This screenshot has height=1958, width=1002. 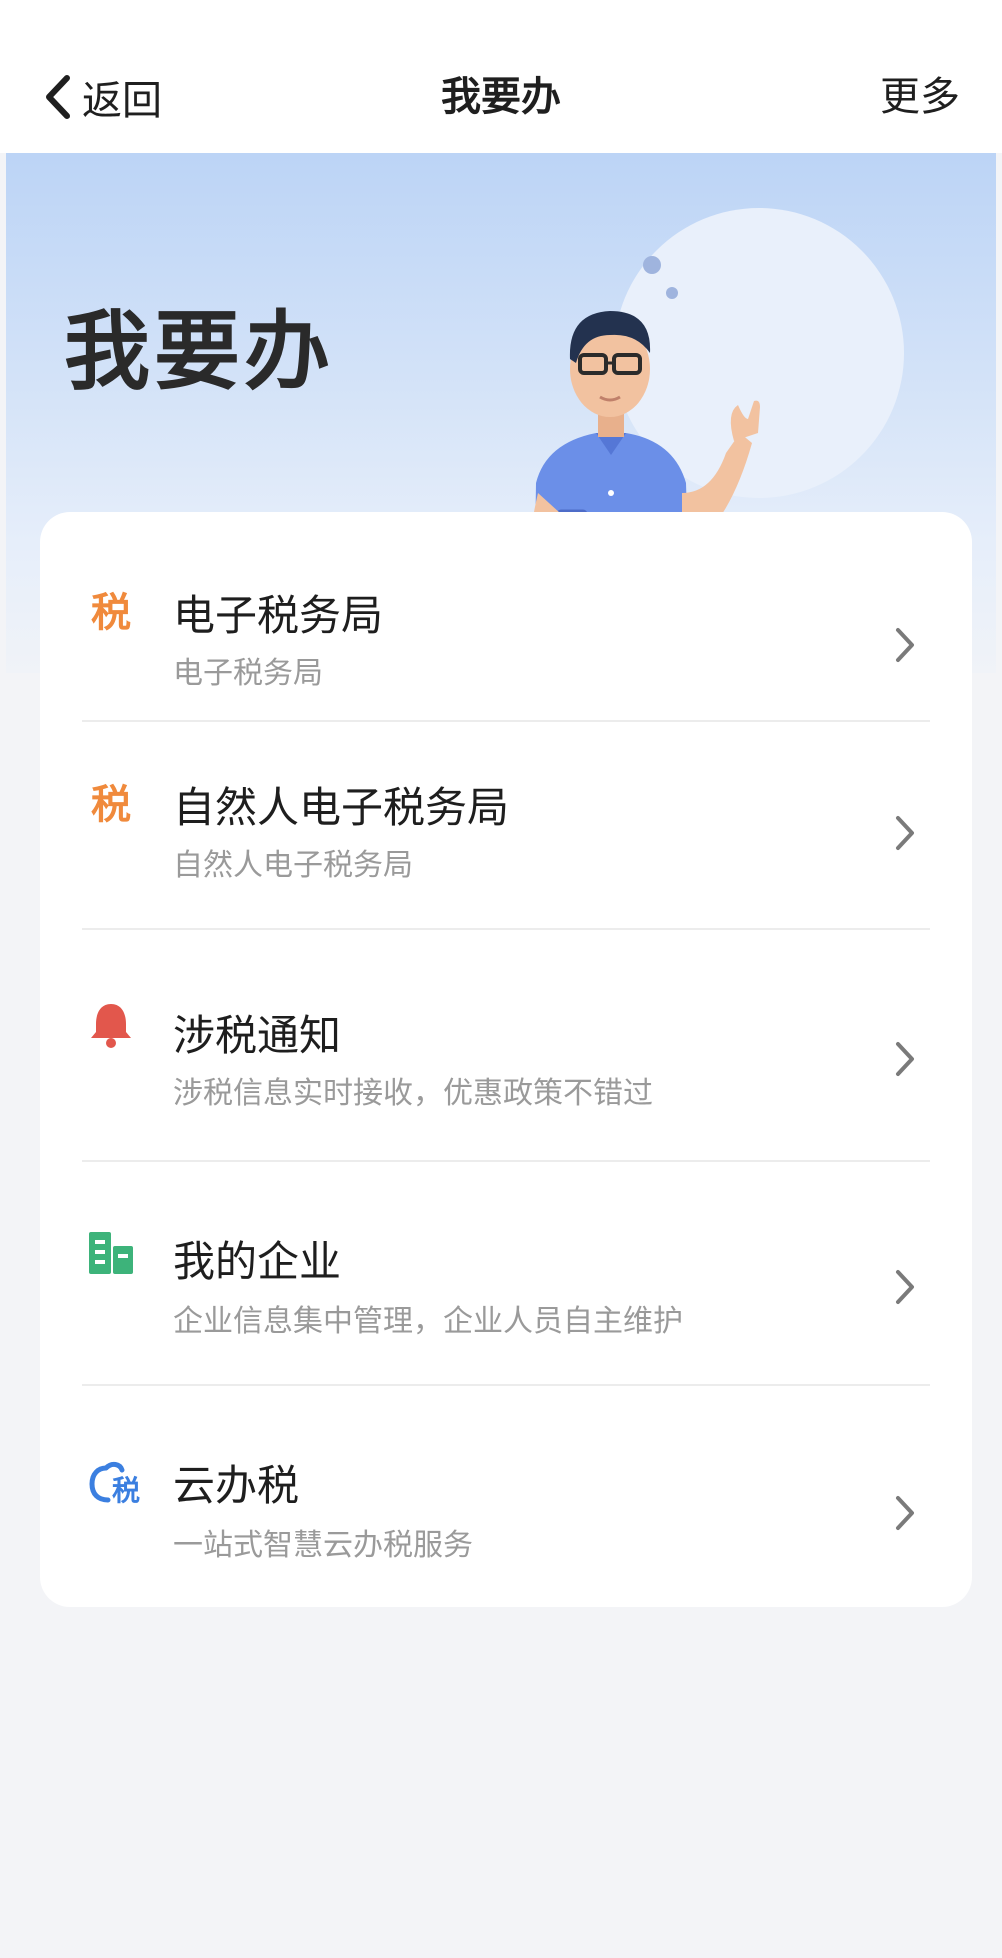 I want to click on list-item-individual-e-tax-bureau: 税 自然人电子税务局 自然人电子税务局, so click(x=506, y=817).